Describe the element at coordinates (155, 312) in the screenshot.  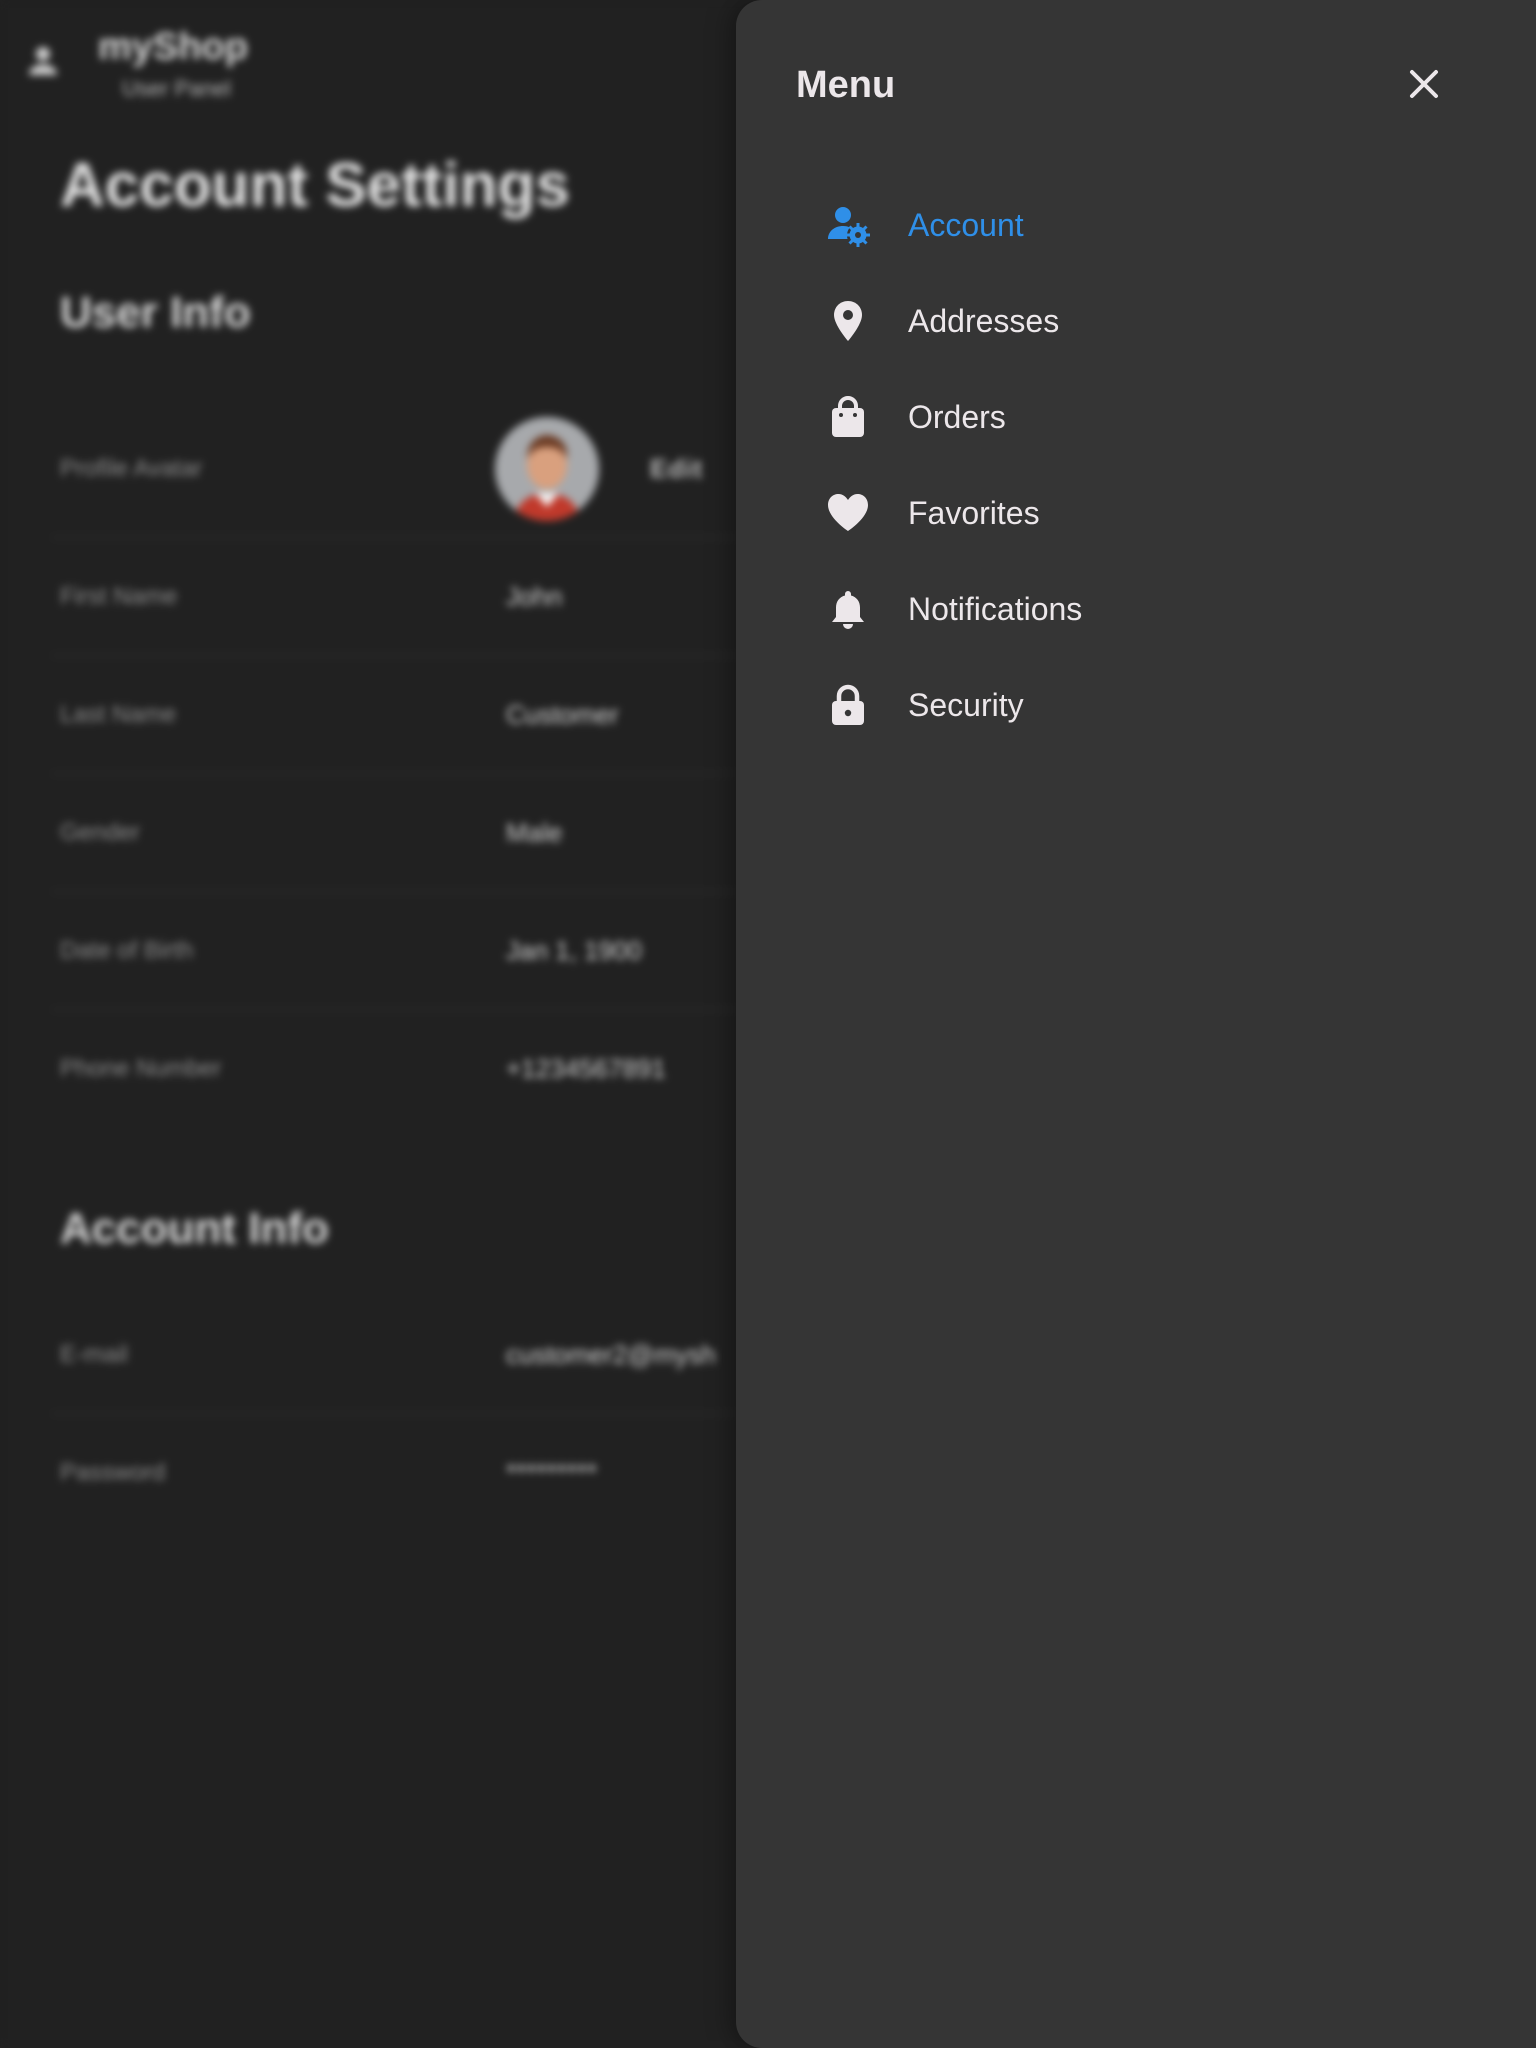
I see `user-info-heading: User Info` at that location.